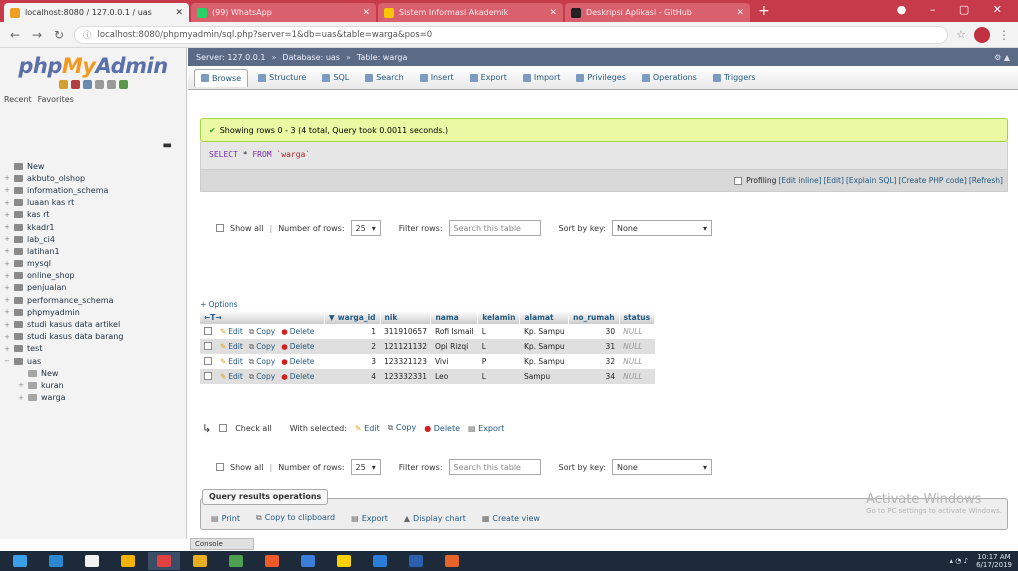  Describe the element at coordinates (352, 346) in the screenshot. I see `cell-warga_id: 2` at that location.